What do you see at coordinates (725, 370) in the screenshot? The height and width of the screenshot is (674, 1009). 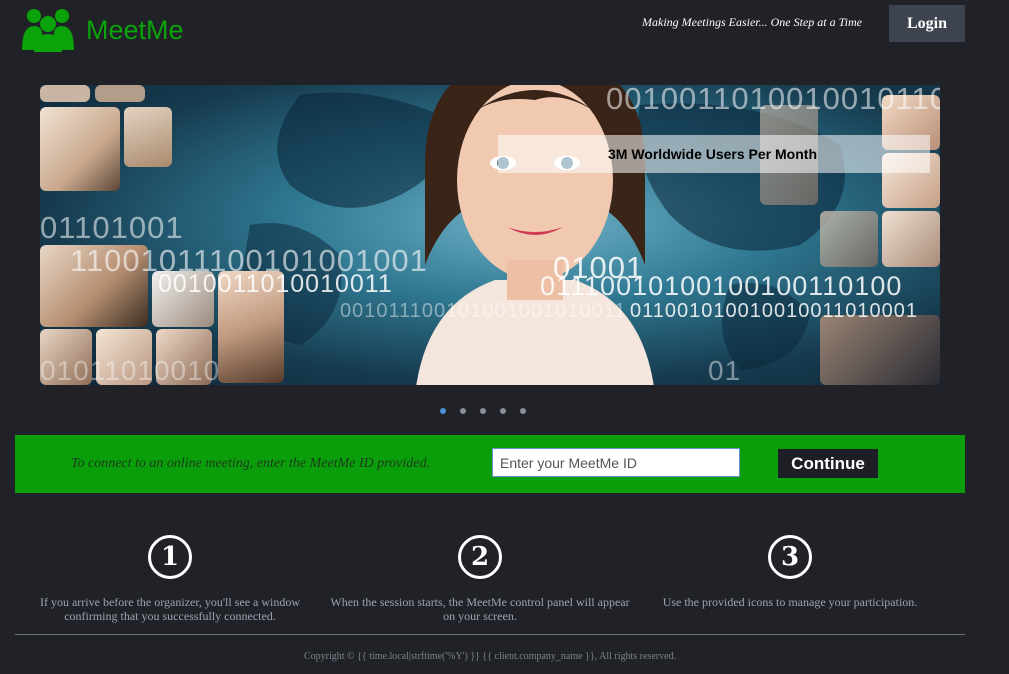 I see `binary-text: 01` at bounding box center [725, 370].